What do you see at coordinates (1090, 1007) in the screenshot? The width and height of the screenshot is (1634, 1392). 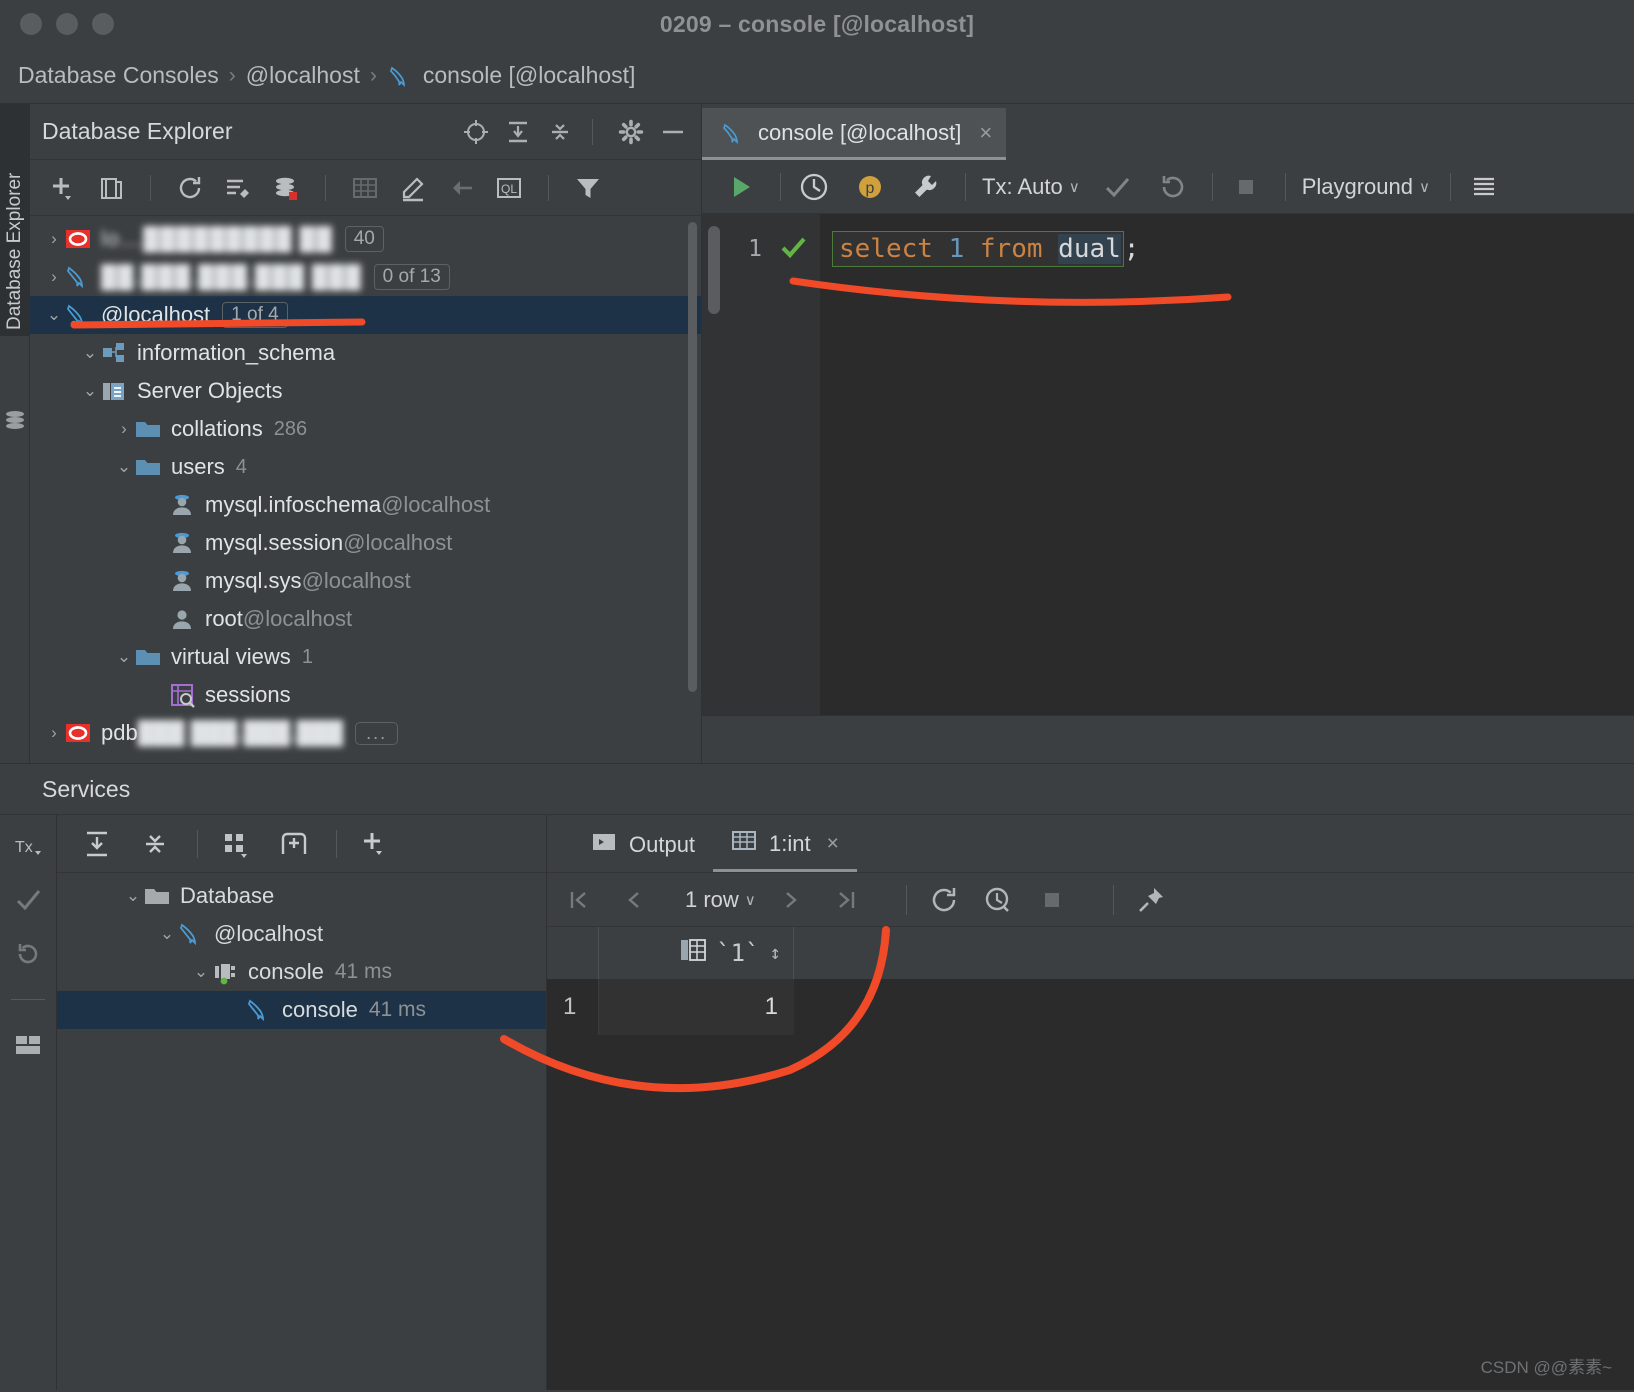 I see `table-row: 1 1` at bounding box center [1090, 1007].